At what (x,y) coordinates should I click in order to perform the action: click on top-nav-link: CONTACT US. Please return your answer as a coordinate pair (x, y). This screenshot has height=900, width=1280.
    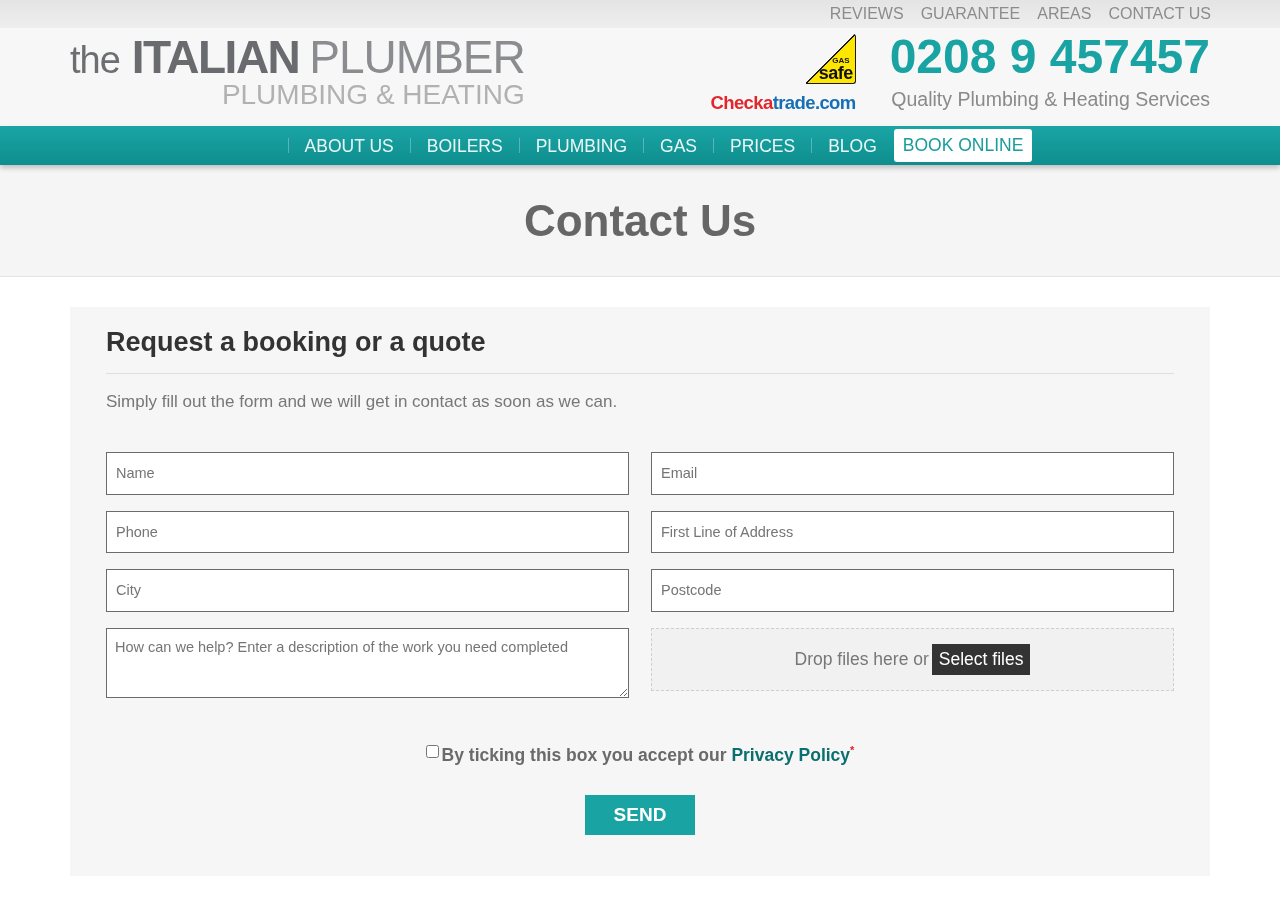
    Looking at the image, I should click on (1159, 14).